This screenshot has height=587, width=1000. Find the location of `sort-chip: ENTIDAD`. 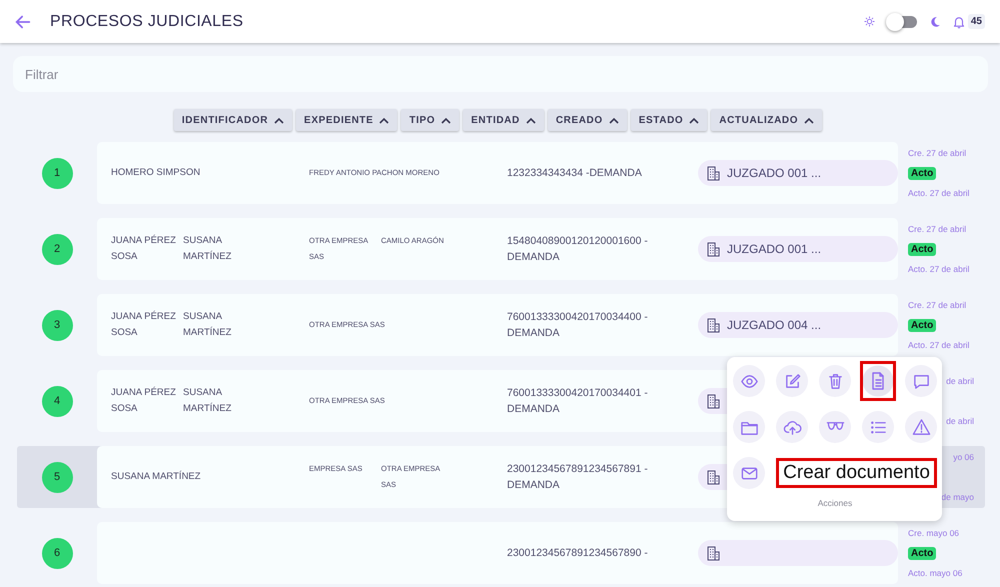

sort-chip: ENTIDAD is located at coordinates (503, 120).